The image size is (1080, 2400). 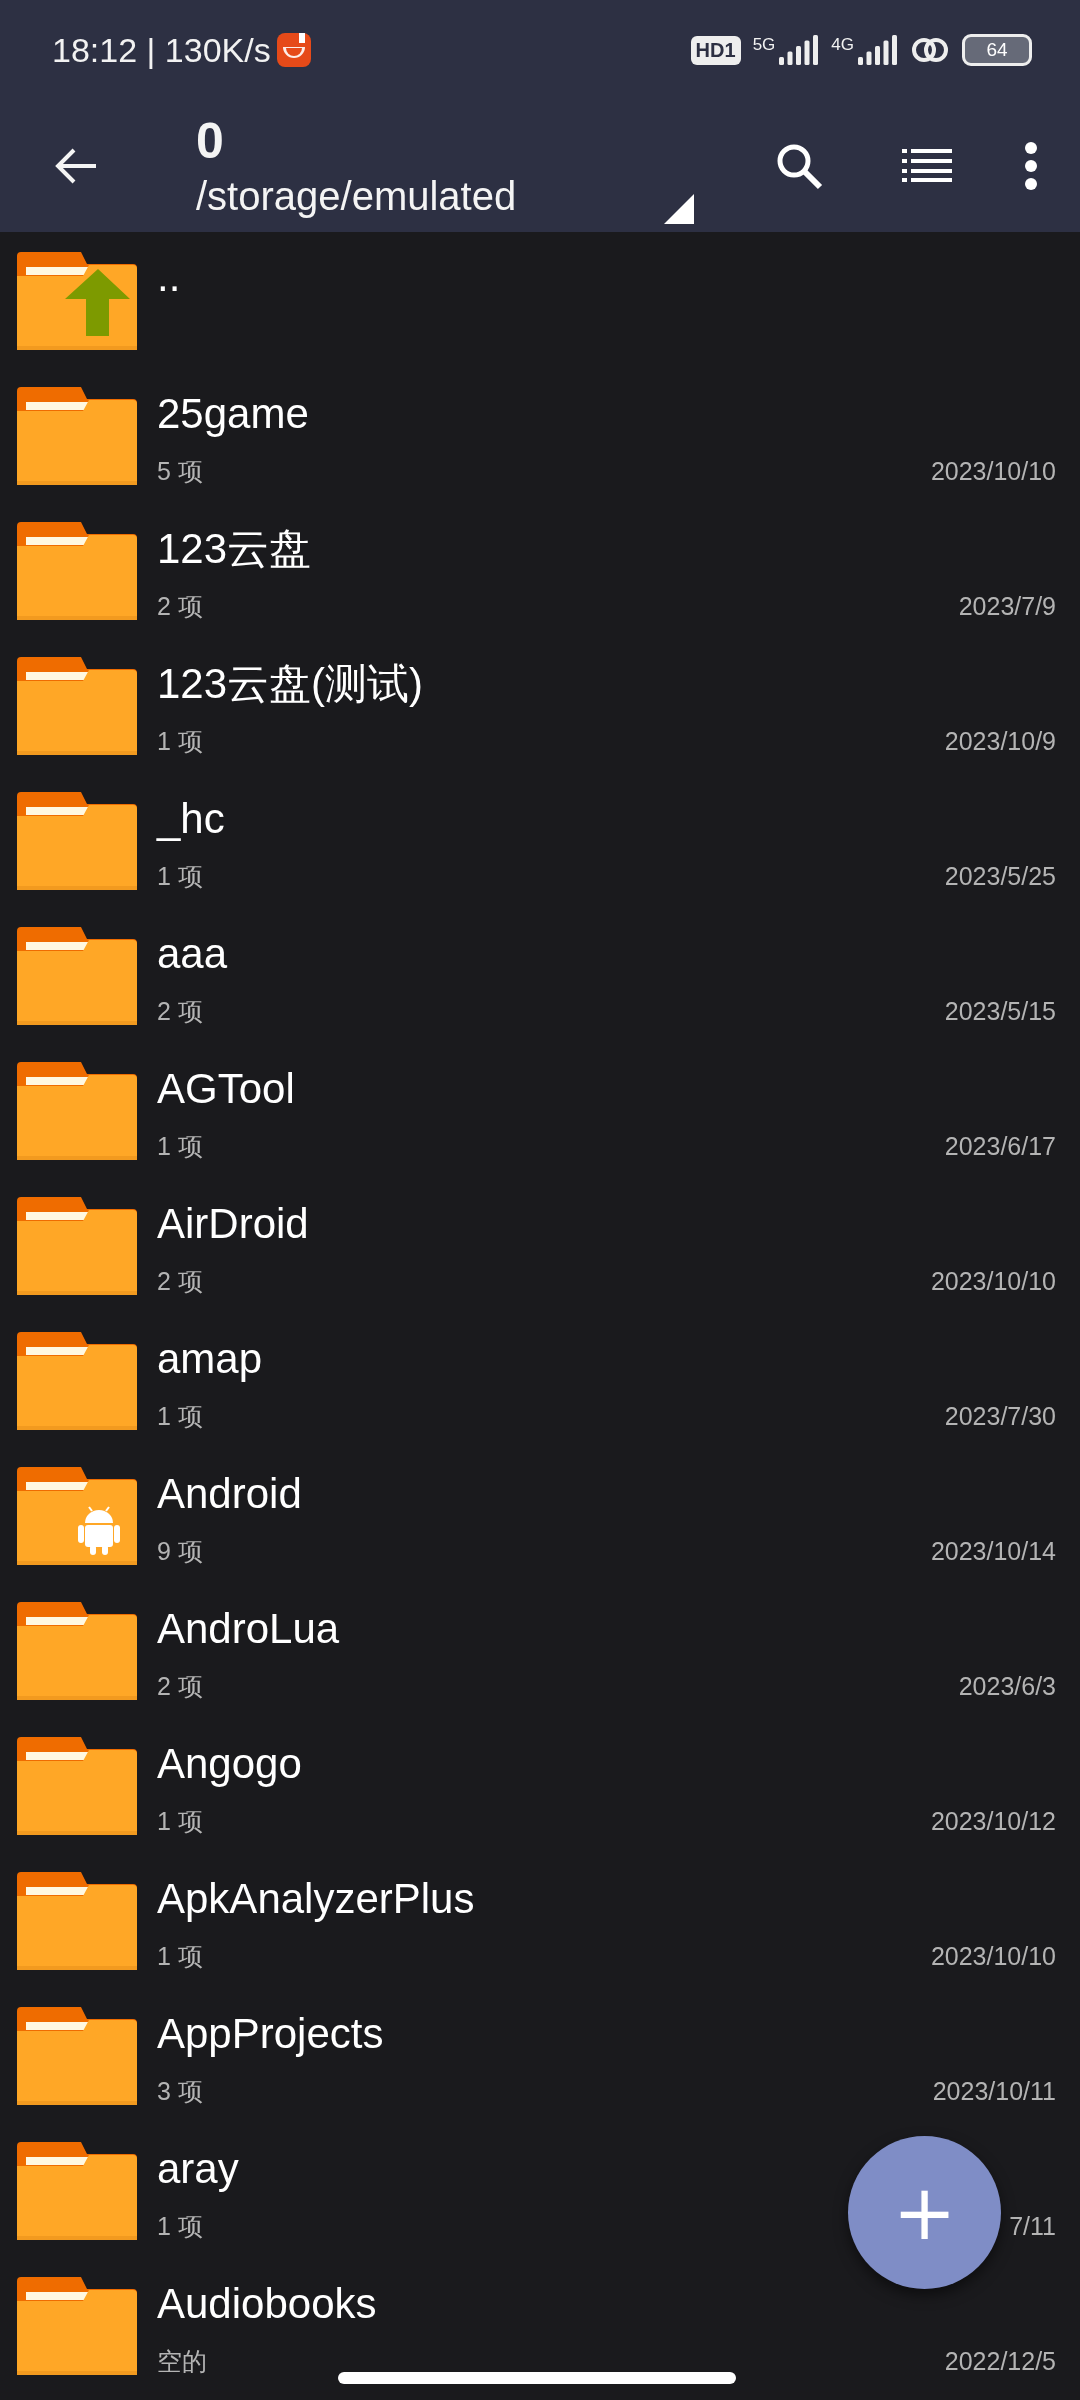 What do you see at coordinates (226, 1089) in the screenshot?
I see `file-name: AGTool` at bounding box center [226, 1089].